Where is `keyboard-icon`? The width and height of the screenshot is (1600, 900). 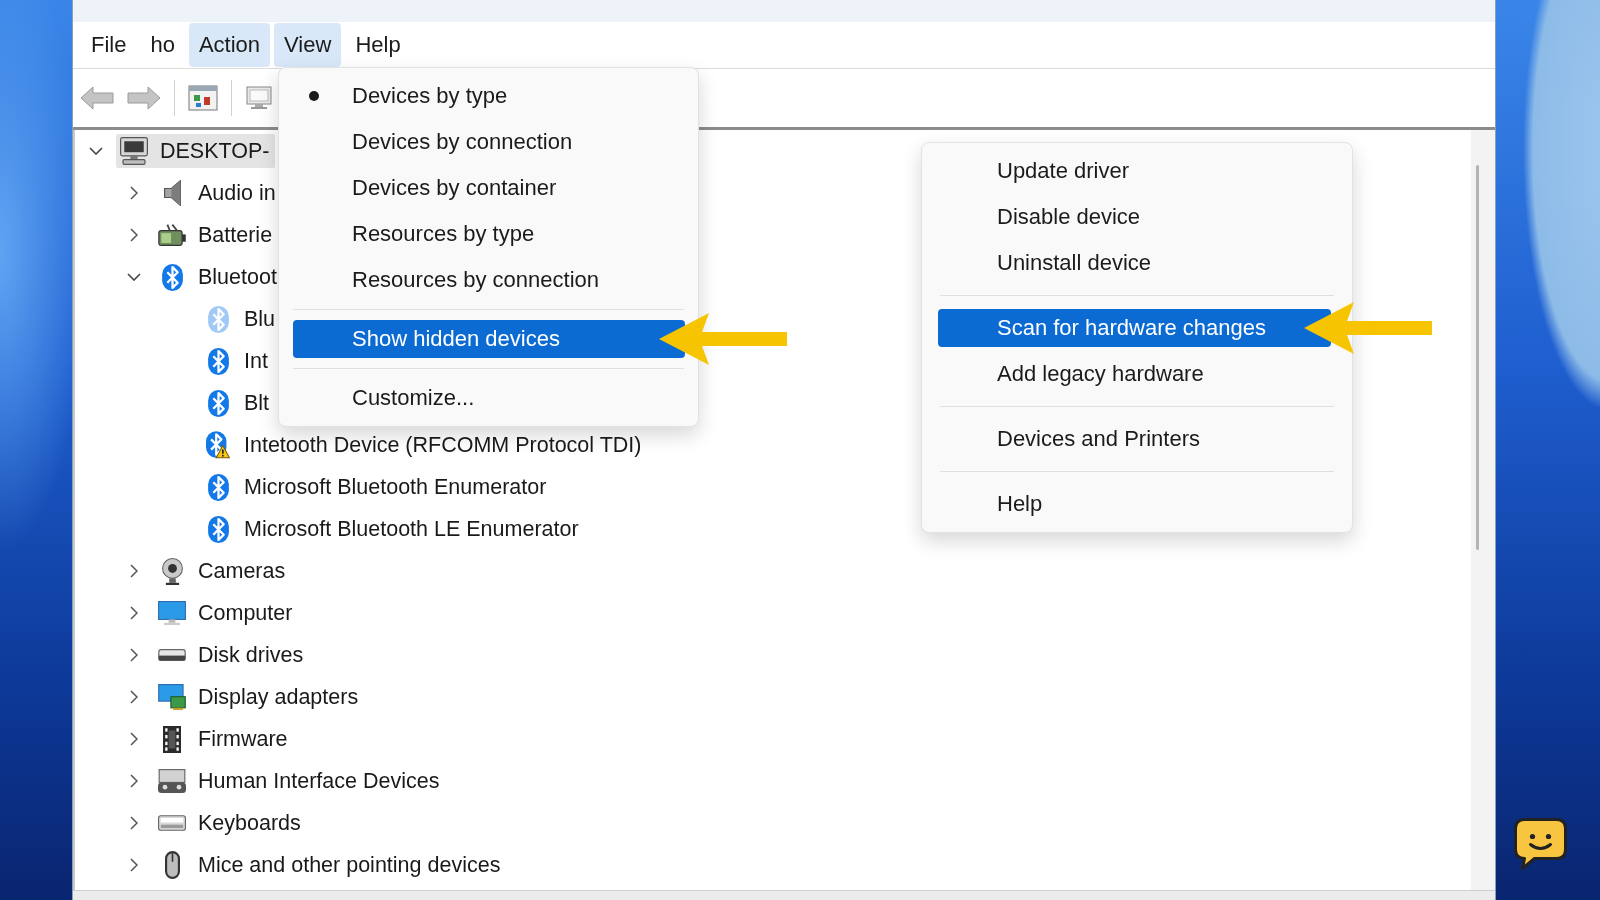
keyboard-icon is located at coordinates (172, 823).